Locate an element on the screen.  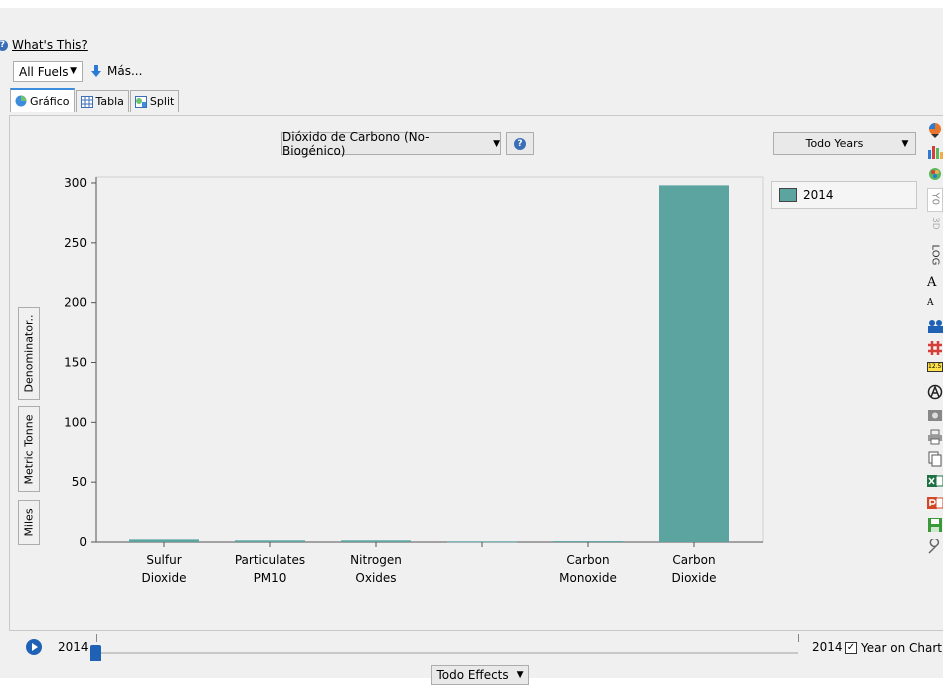
three-d-label: 3D is located at coordinates (935, 223).